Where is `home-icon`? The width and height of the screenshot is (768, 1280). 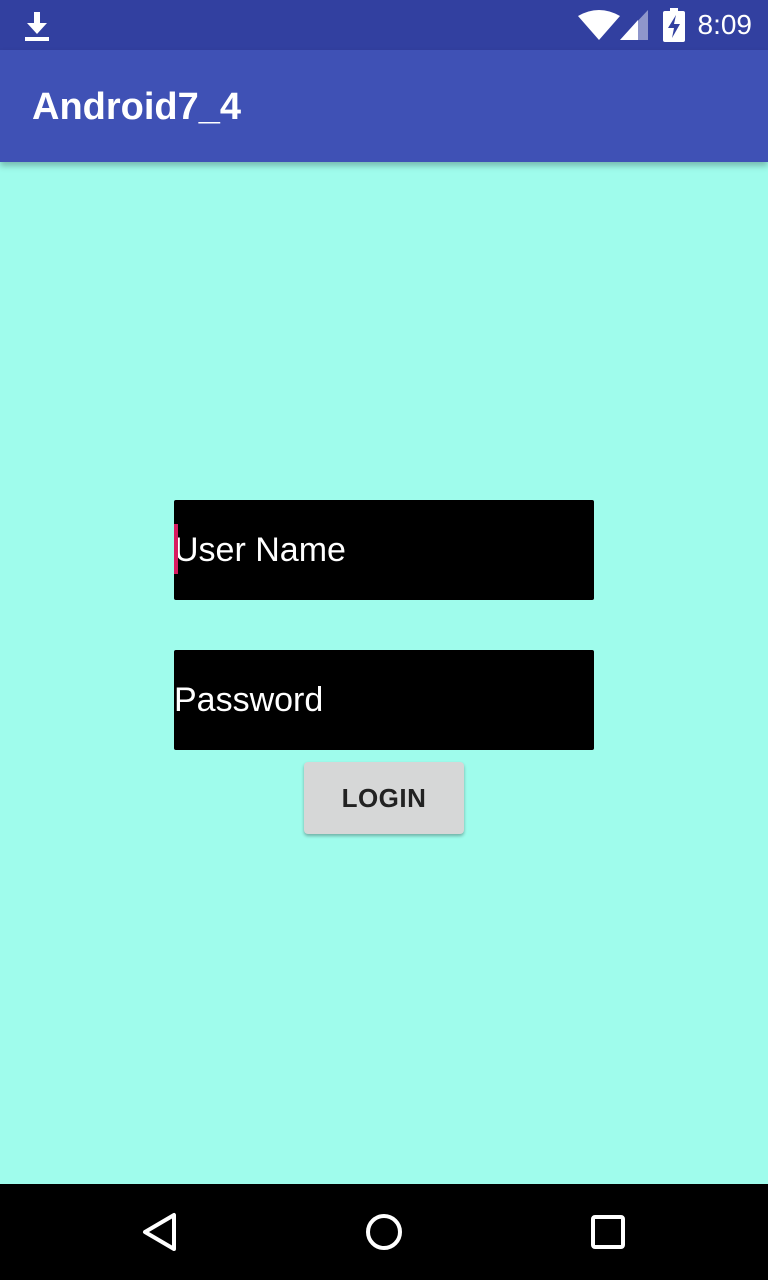 home-icon is located at coordinates (384, 1232).